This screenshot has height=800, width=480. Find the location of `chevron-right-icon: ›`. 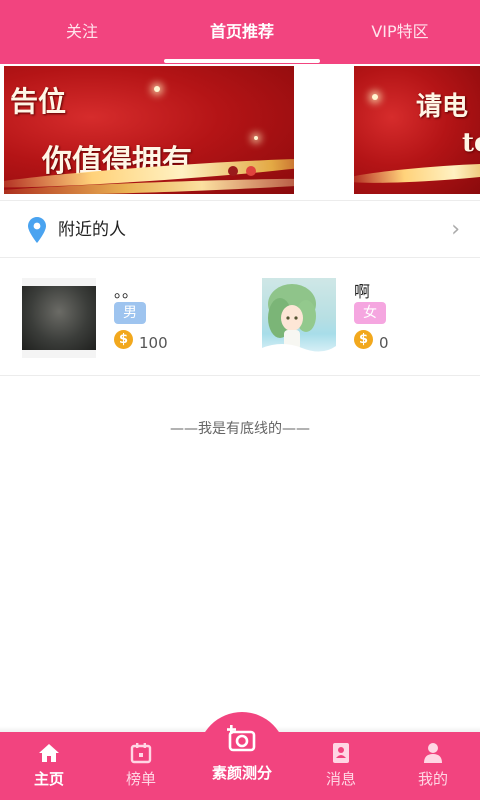

chevron-right-icon: › is located at coordinates (455, 229).